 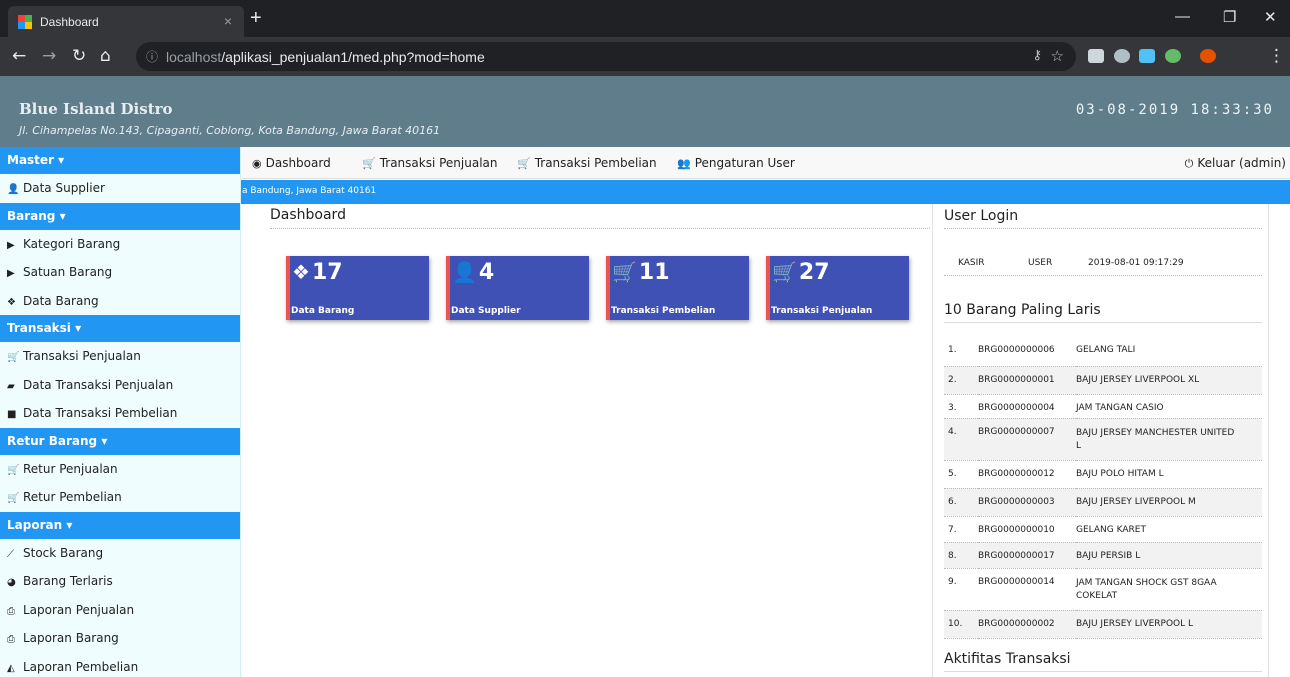 I want to click on sidebar-item-laporan-pembelian: ◭ Laporan Pembelian, so click(x=120, y=665).